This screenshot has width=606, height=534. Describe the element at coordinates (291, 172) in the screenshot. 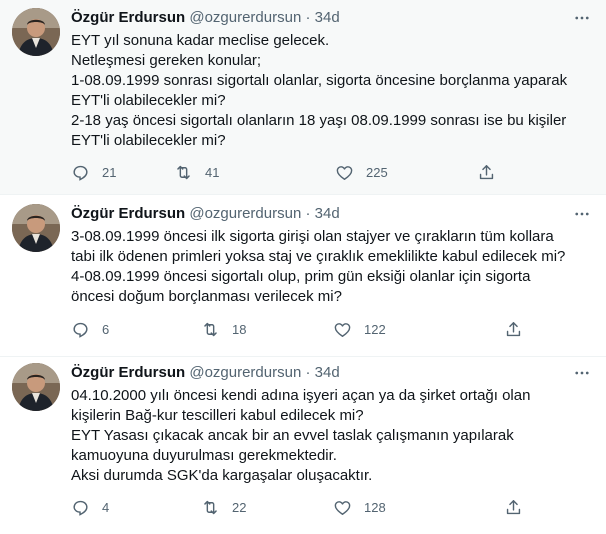

I see `tweet-actions: 21 41 225` at that location.